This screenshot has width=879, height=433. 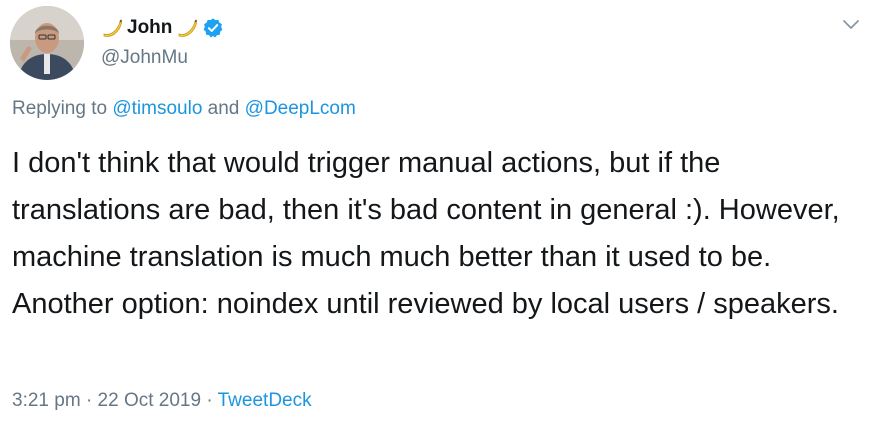 What do you see at coordinates (223, 108) in the screenshot?
I see `reply-conjunction: and` at bounding box center [223, 108].